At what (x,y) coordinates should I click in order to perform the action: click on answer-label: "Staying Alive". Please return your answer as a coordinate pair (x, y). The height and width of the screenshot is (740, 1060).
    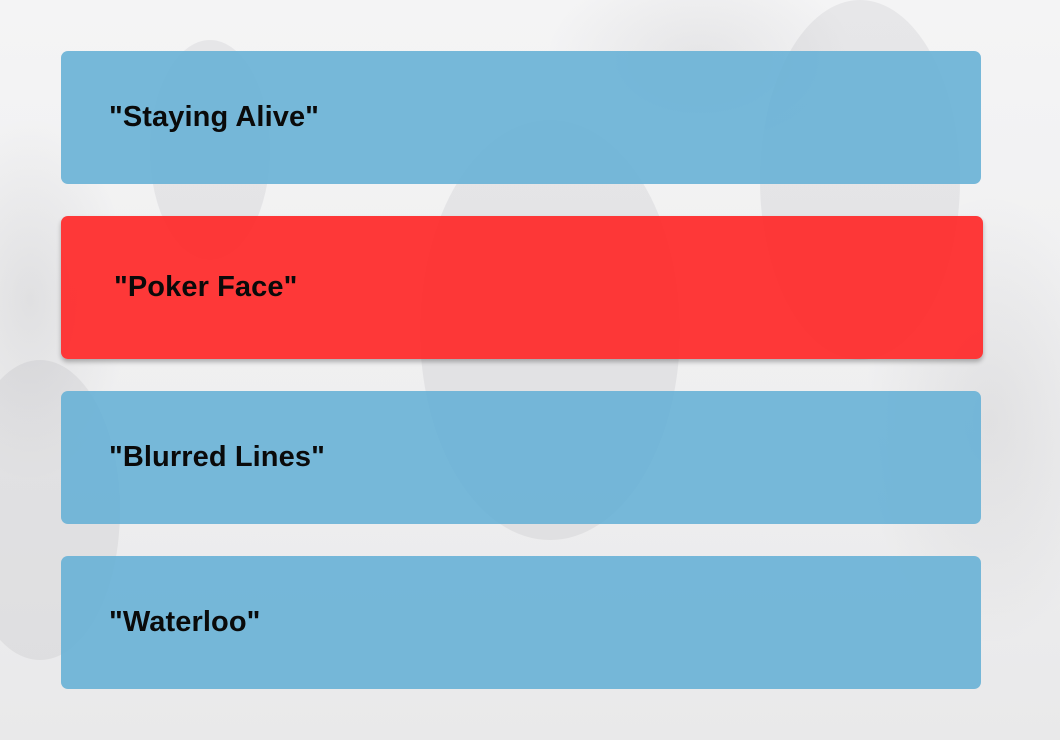
    Looking at the image, I should click on (214, 117).